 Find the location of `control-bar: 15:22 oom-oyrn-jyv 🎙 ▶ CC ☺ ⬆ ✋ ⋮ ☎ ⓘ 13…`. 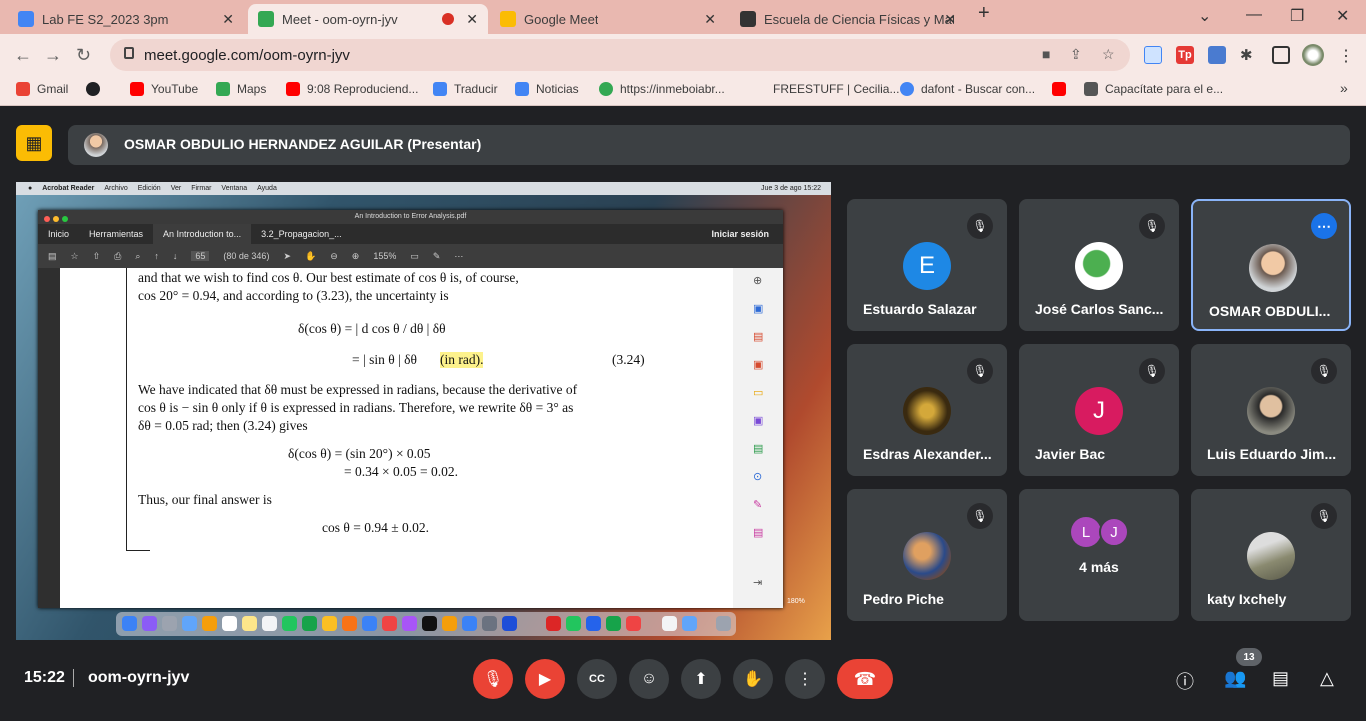

control-bar: 15:22 oom-oyrn-jyv 🎙 ▶ CC ☺ ⬆ ✋ ⋮ ☎ ⓘ 13… is located at coordinates (683, 684).